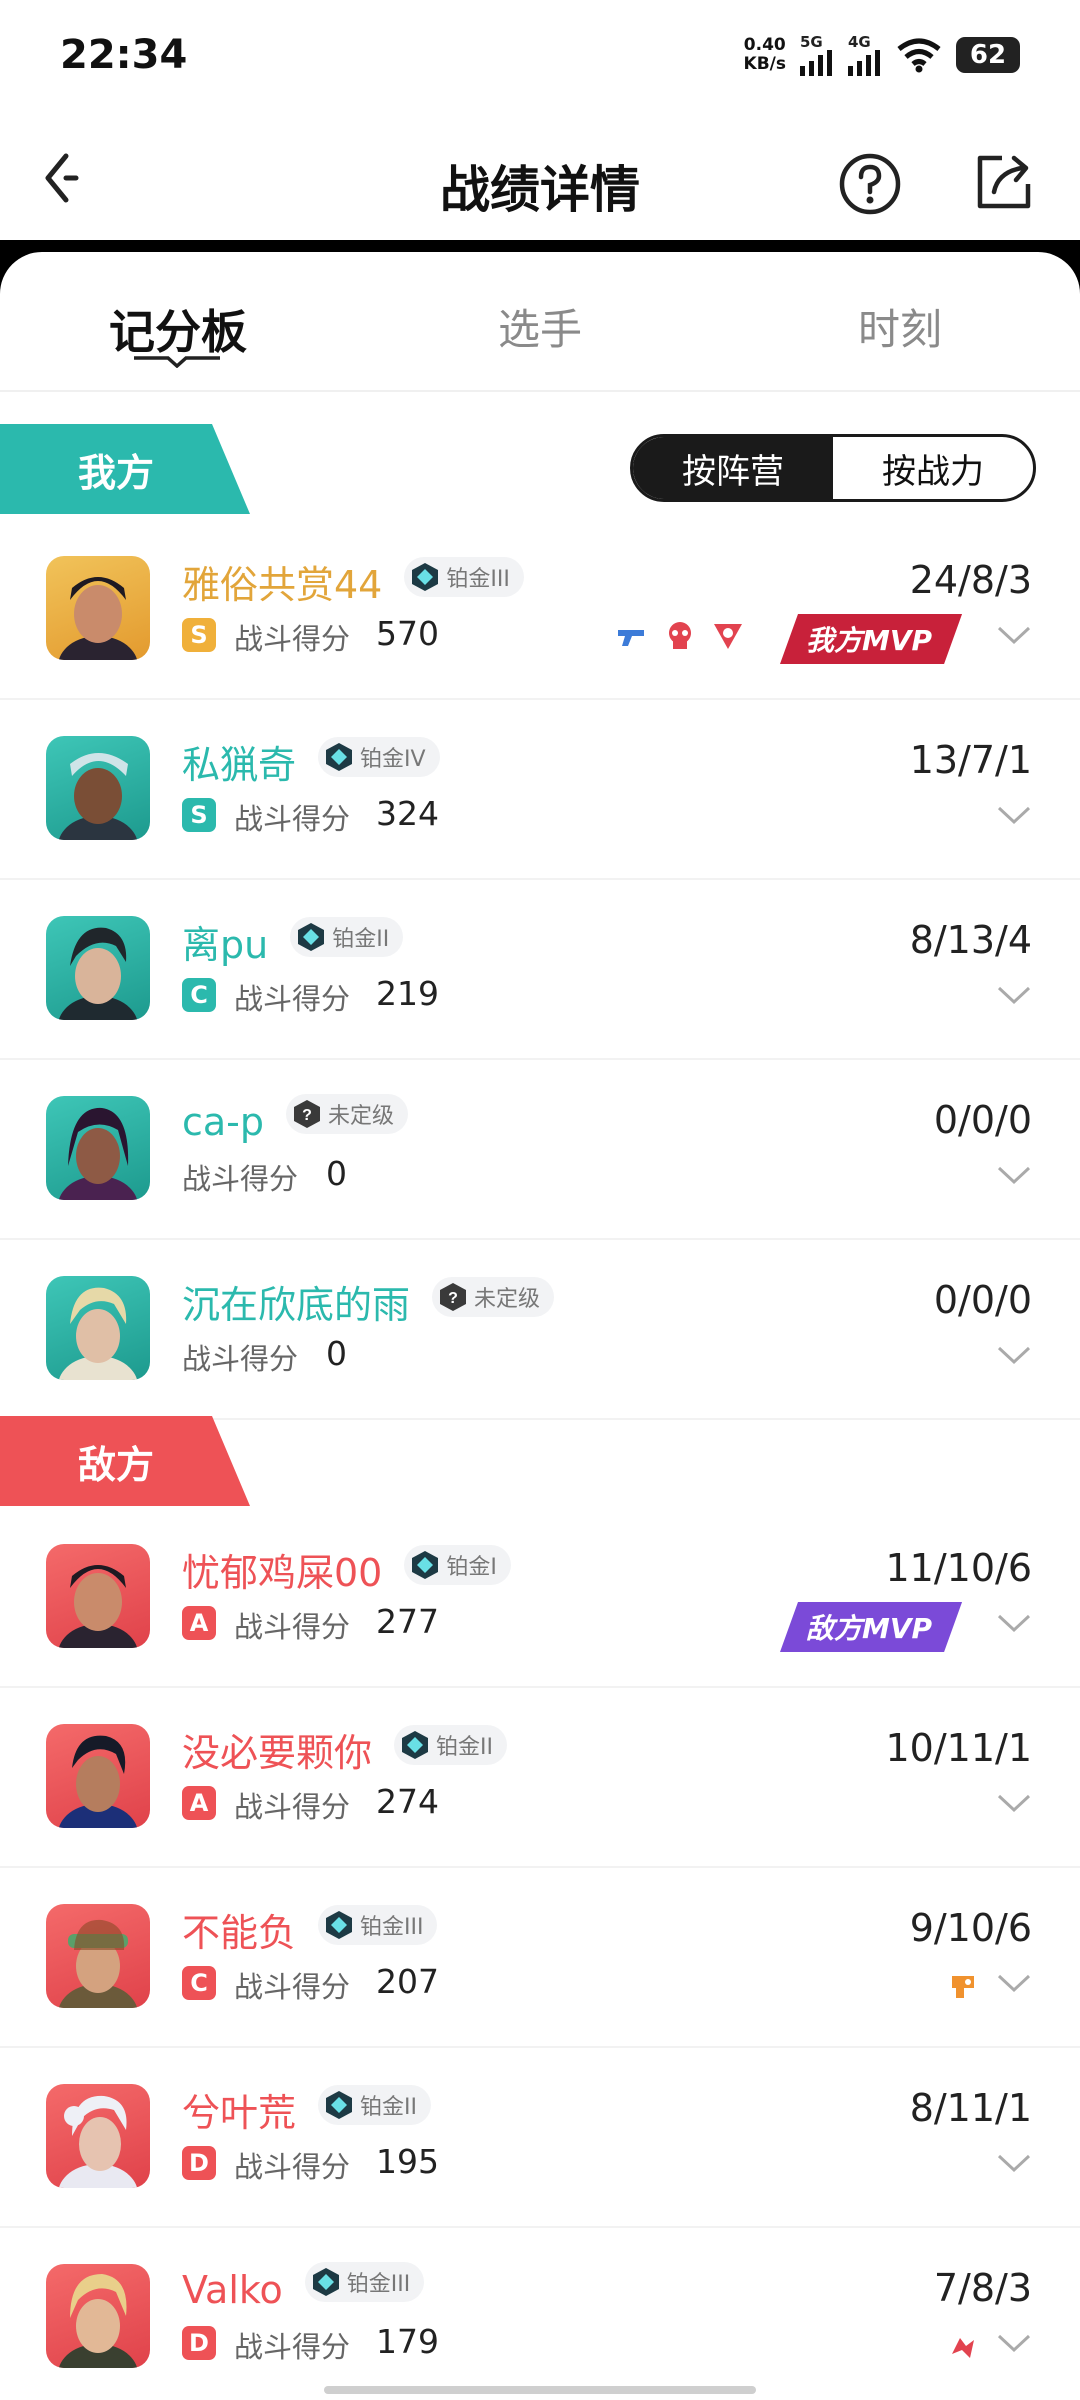  I want to click on kda: 24/8/3, so click(970, 580).